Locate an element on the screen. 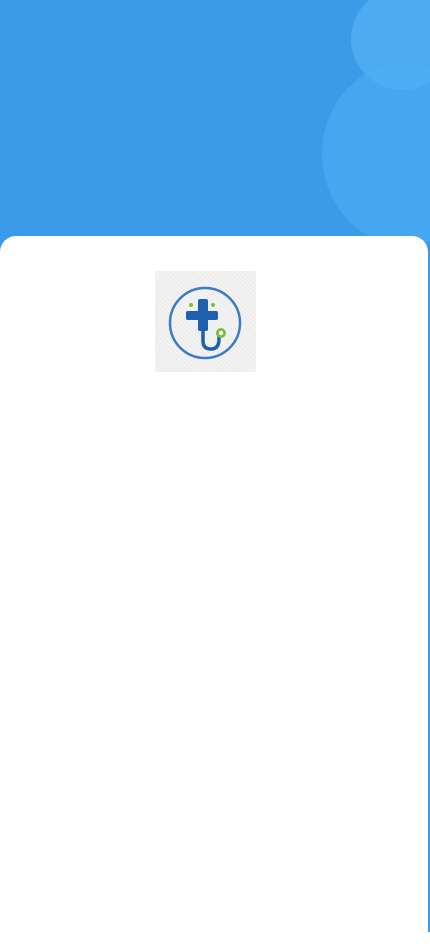 Image resolution: width=430 pixels, height=946 pixels. medical-cross-stethoscope-icon is located at coordinates (205, 323).